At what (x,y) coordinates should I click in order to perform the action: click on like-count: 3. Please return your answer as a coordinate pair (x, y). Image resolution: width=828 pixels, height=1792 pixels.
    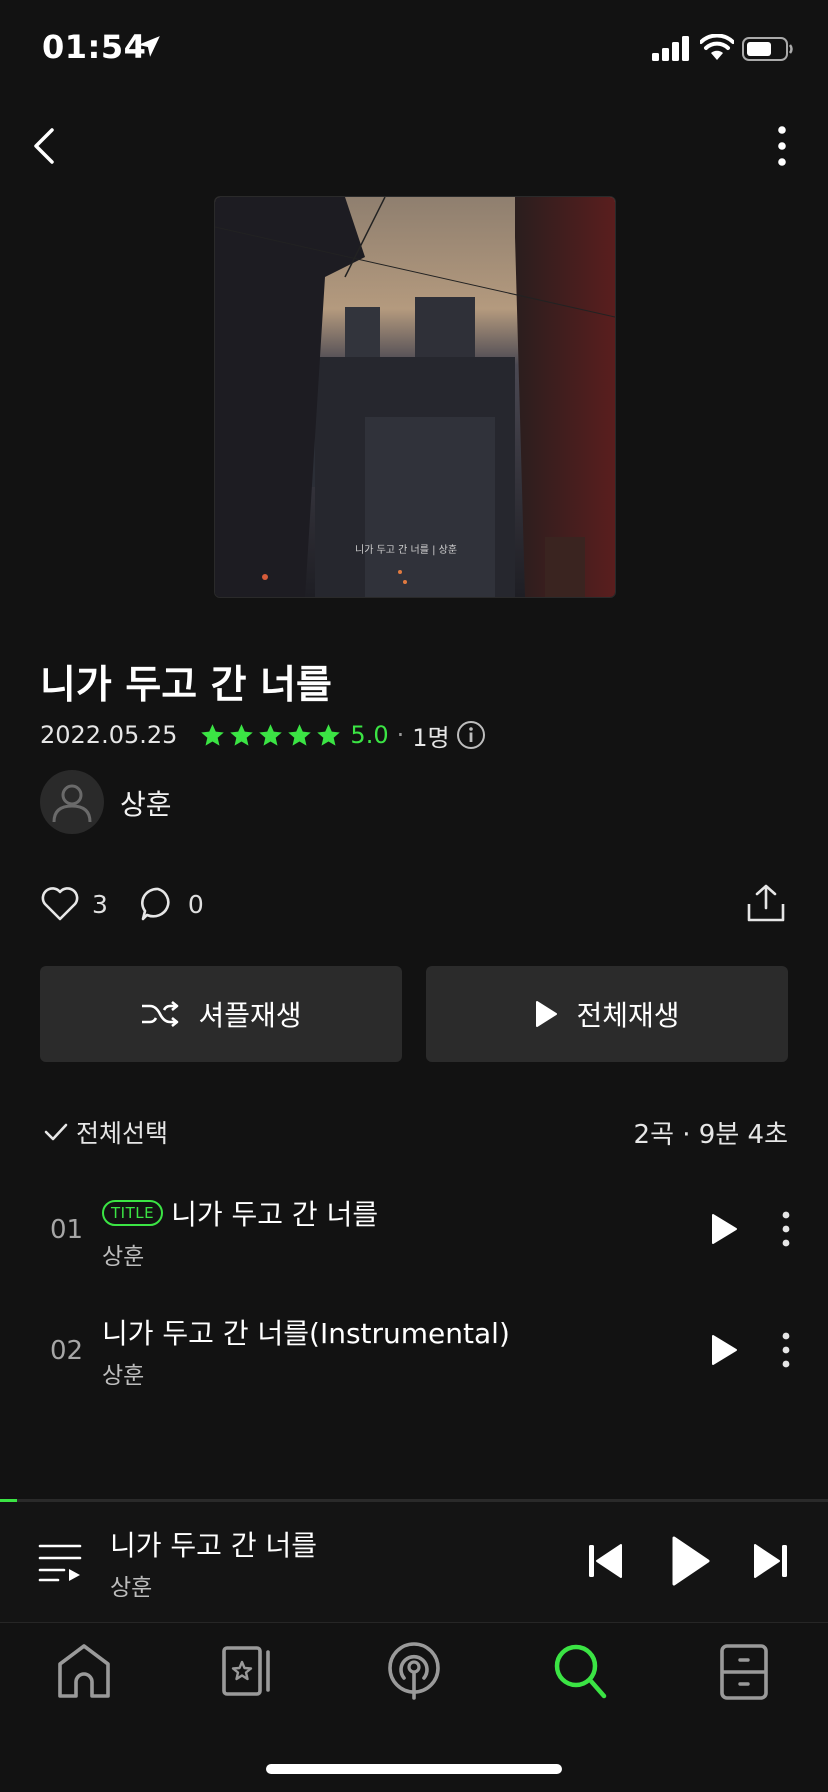
    Looking at the image, I should click on (100, 904).